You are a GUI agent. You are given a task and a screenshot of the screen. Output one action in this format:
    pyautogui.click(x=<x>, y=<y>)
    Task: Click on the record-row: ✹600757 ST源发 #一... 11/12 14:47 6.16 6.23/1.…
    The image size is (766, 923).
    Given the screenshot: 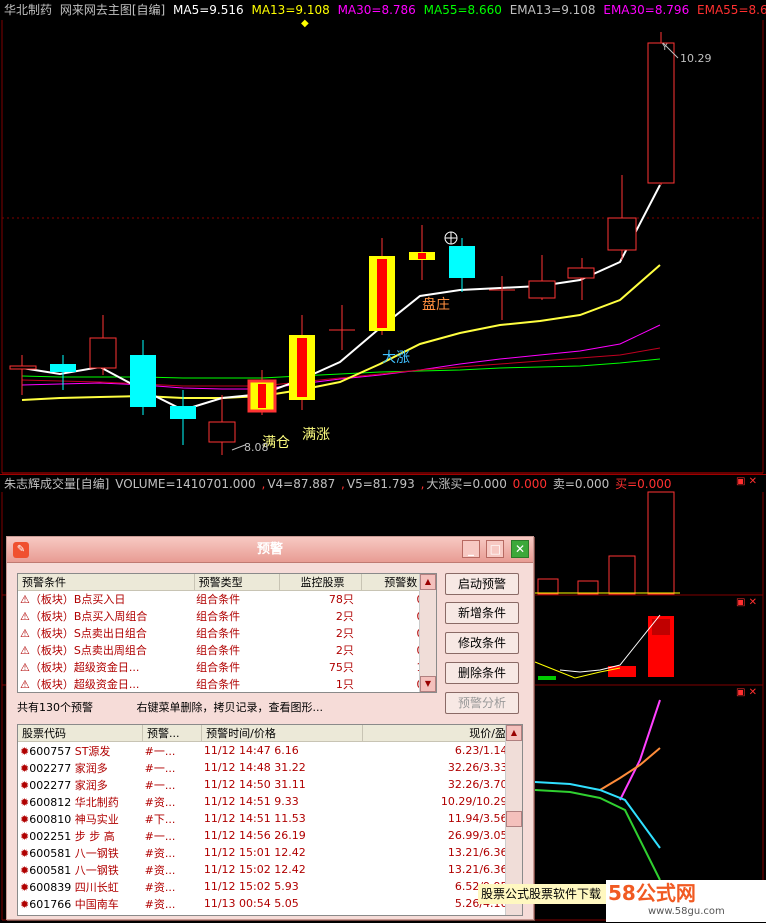 What is the action you would take?
    pyautogui.click(x=270, y=750)
    